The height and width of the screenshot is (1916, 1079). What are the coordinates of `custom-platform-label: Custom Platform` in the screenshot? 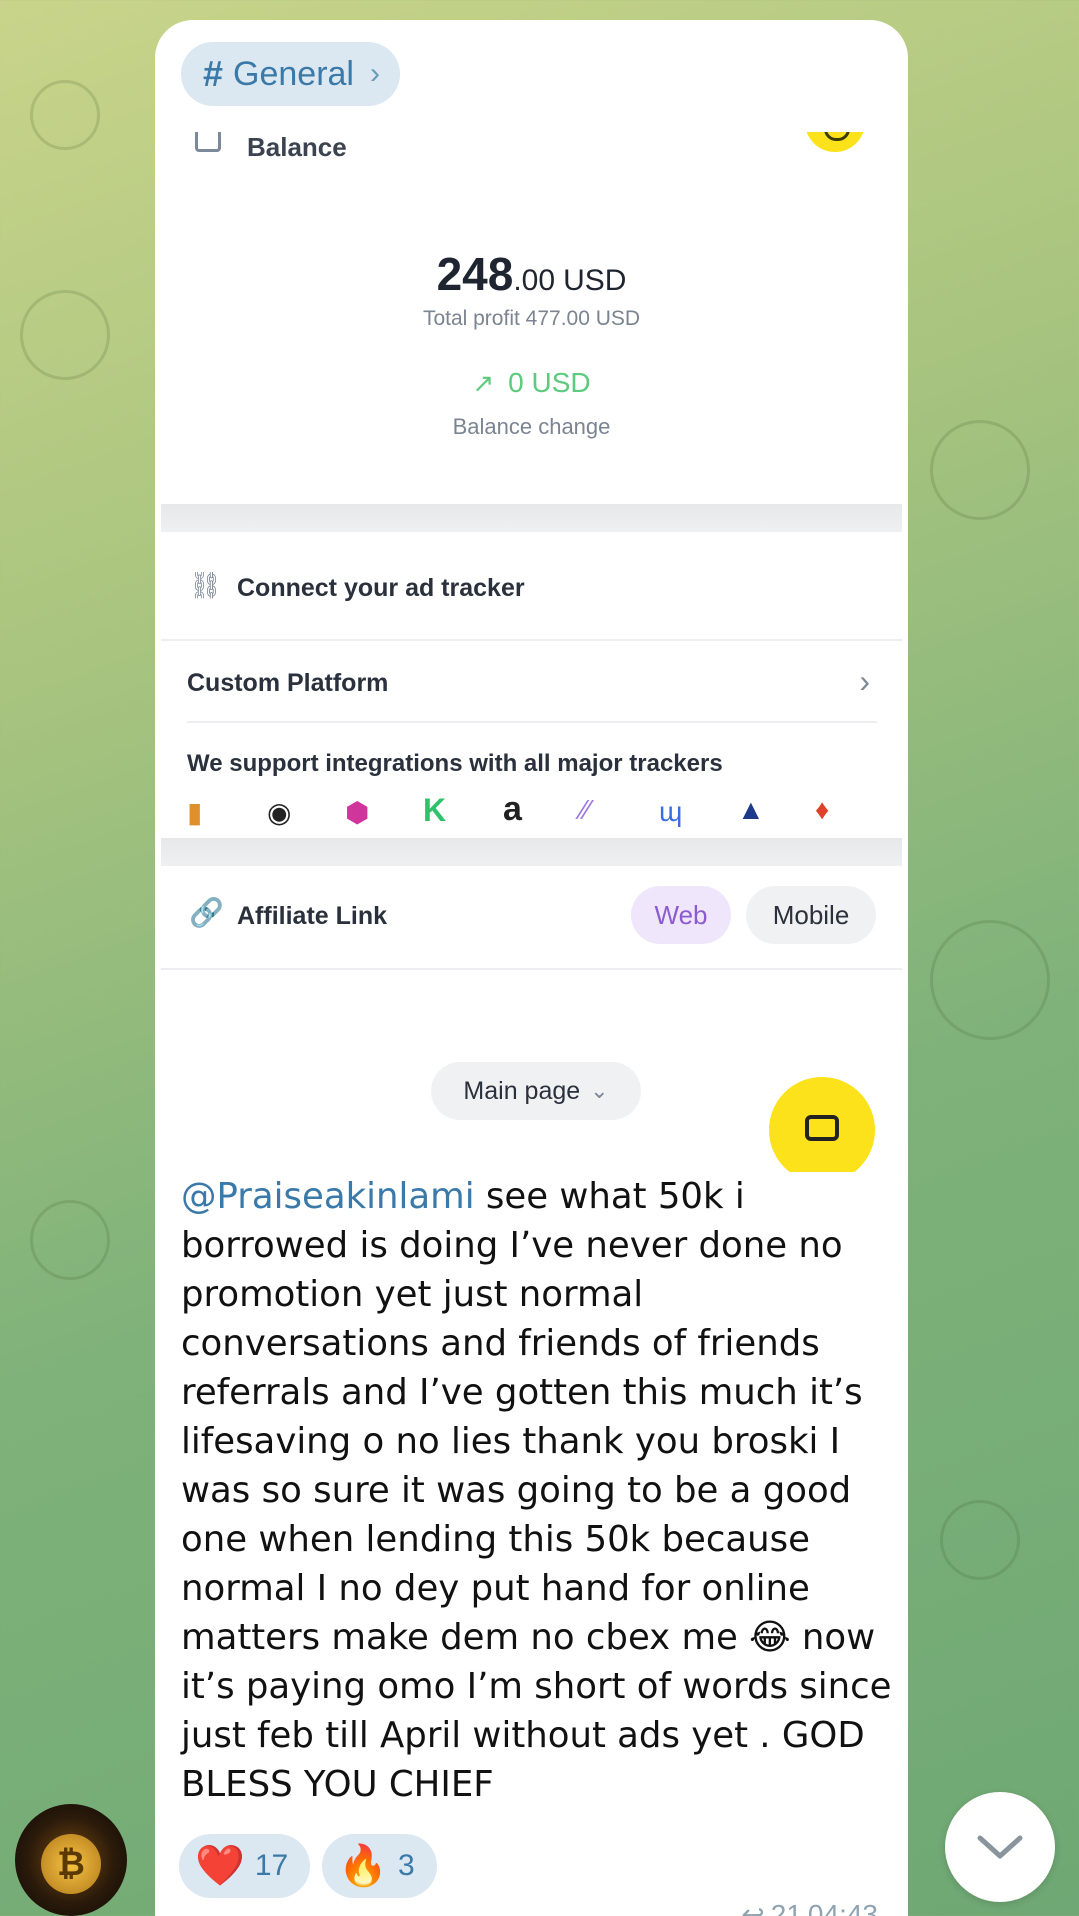 It's located at (288, 683).